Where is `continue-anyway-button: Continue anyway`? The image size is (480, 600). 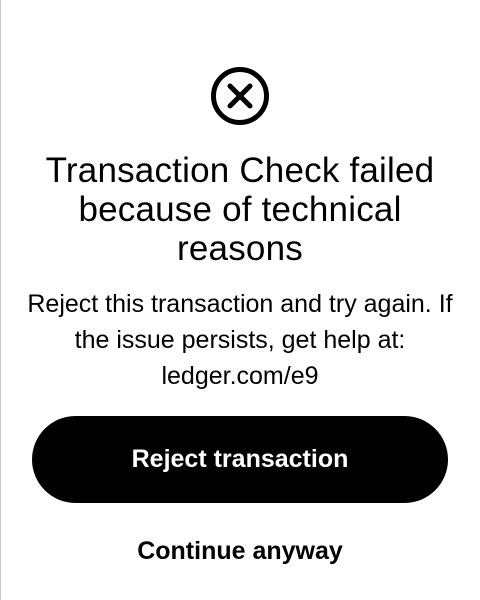
continue-anyway-button: Continue anyway is located at coordinates (240, 551).